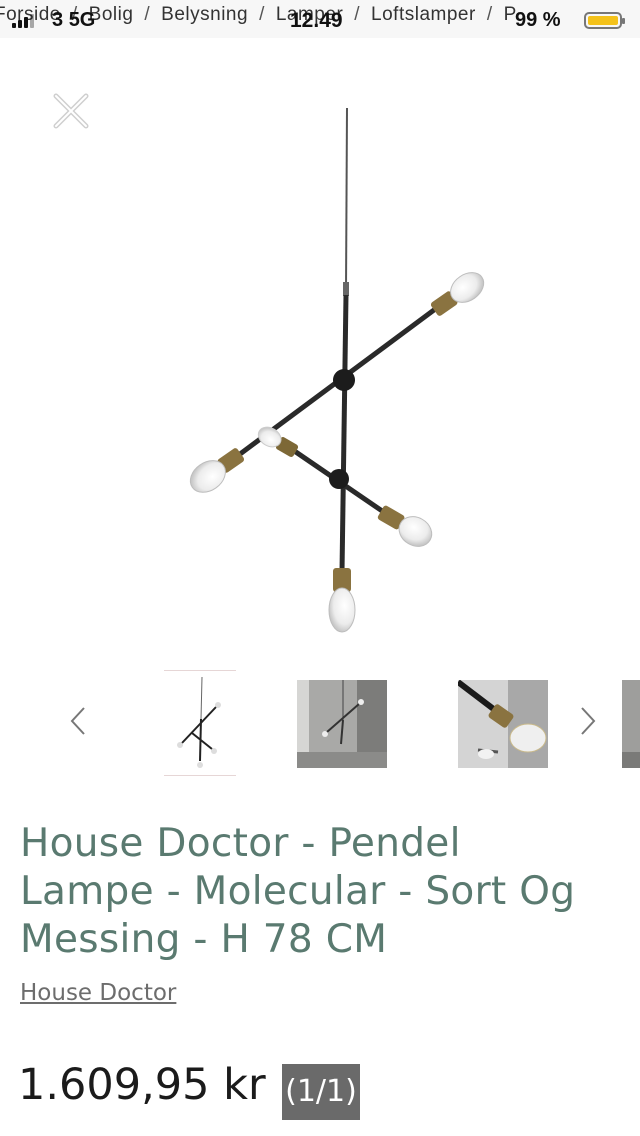 This screenshot has height=1136, width=640. Describe the element at coordinates (309, 14) in the screenshot. I see `breadcrumb-item-lamper: Lamper` at that location.